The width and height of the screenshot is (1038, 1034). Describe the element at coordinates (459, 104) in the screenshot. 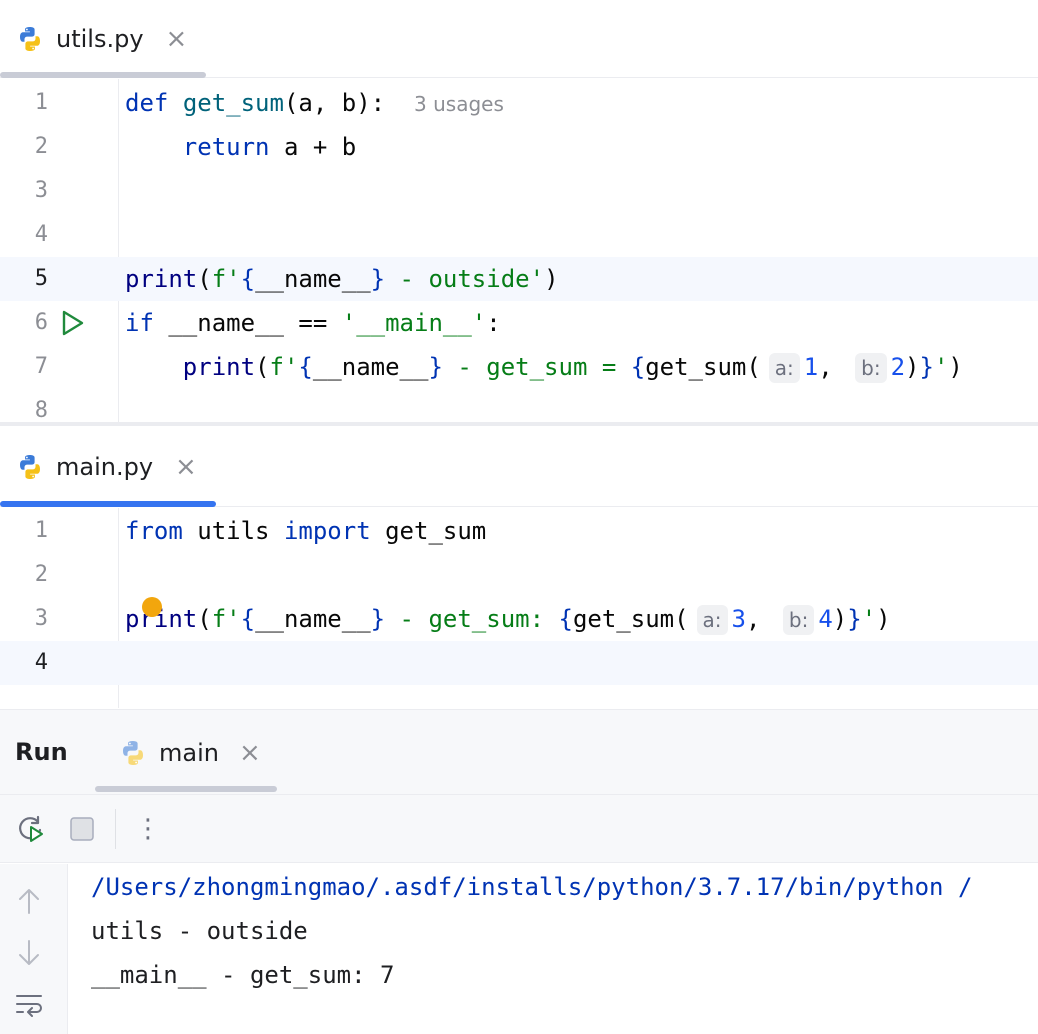

I see `usages-hint: 3 usages` at that location.